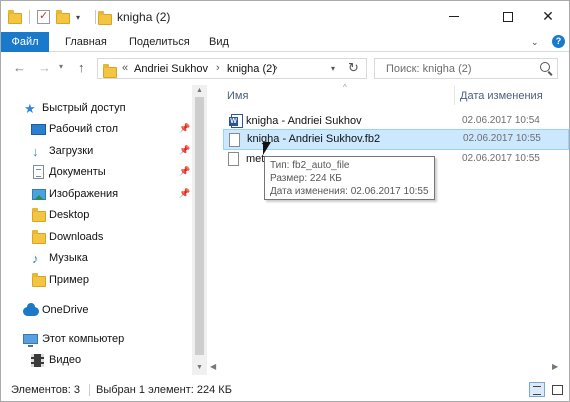  What do you see at coordinates (19, 67) in the screenshot?
I see `back-arrow-icon: ←` at bounding box center [19, 67].